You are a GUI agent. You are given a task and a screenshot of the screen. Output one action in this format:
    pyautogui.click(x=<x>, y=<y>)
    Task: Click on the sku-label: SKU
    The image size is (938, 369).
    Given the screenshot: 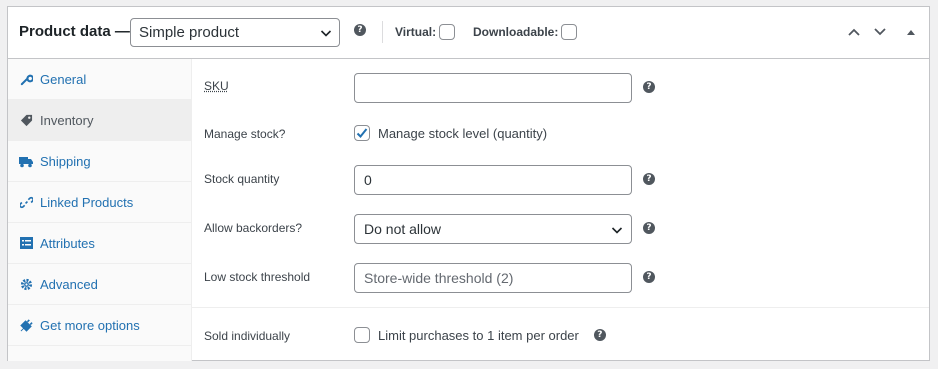 What is the action you would take?
    pyautogui.click(x=216, y=86)
    